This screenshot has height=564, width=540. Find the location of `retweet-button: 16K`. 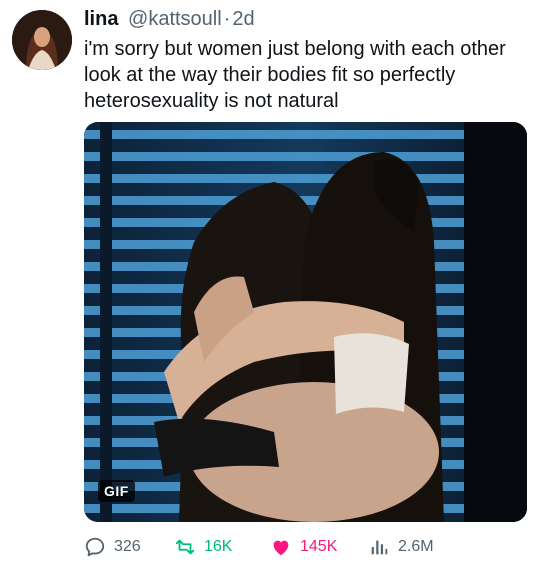

retweet-button: 16K is located at coordinates (203, 547).